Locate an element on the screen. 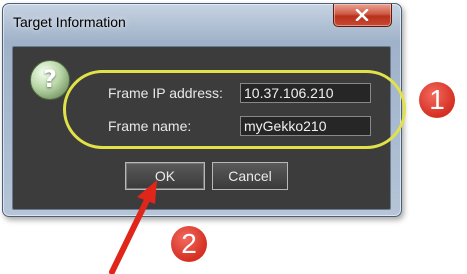  close-icon is located at coordinates (362, 15).